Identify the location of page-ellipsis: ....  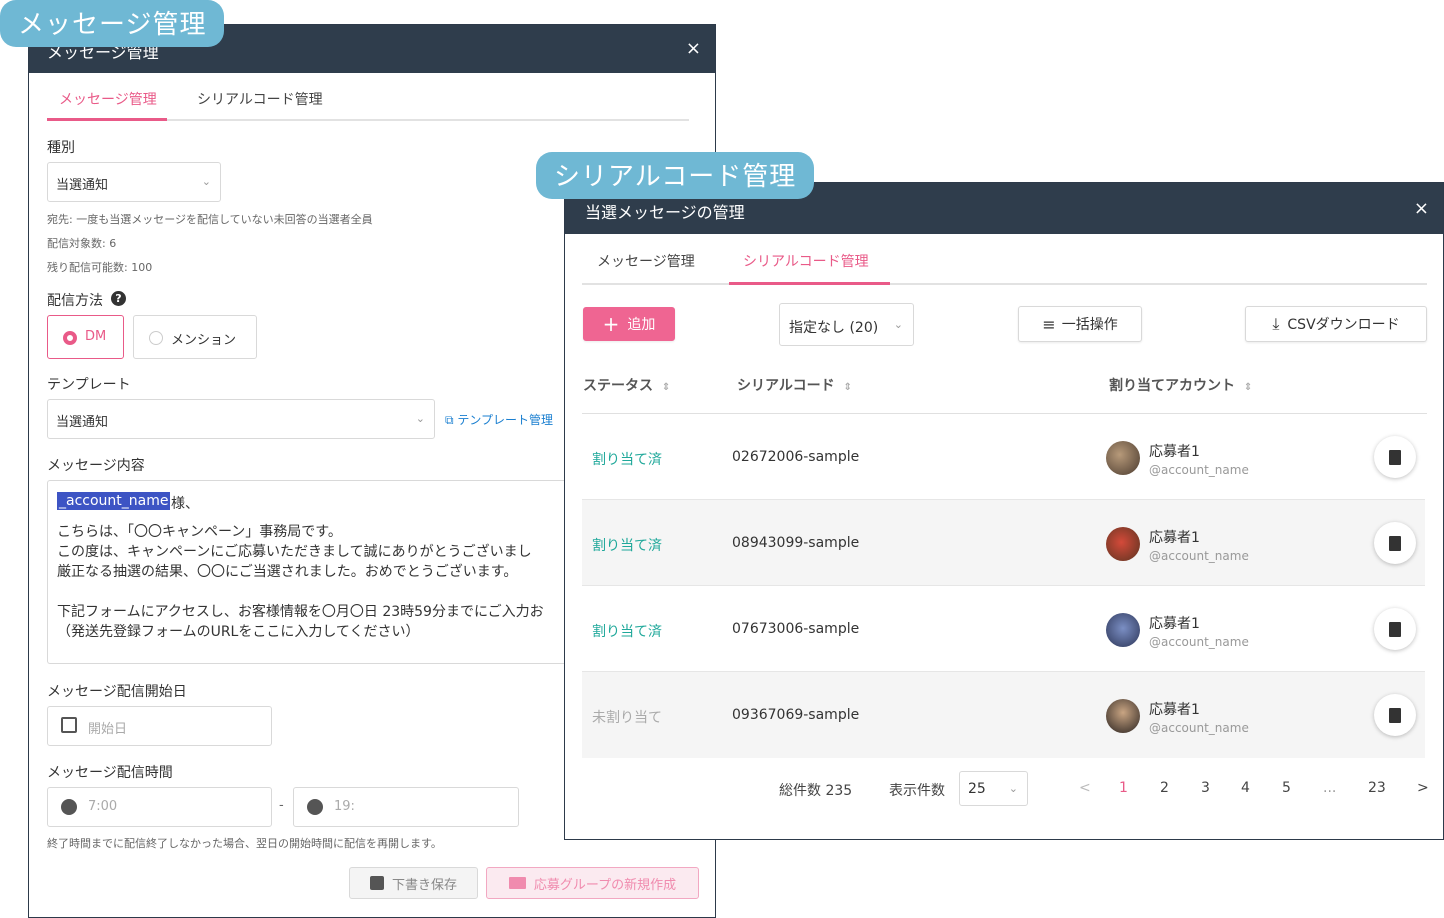
(1330, 788).